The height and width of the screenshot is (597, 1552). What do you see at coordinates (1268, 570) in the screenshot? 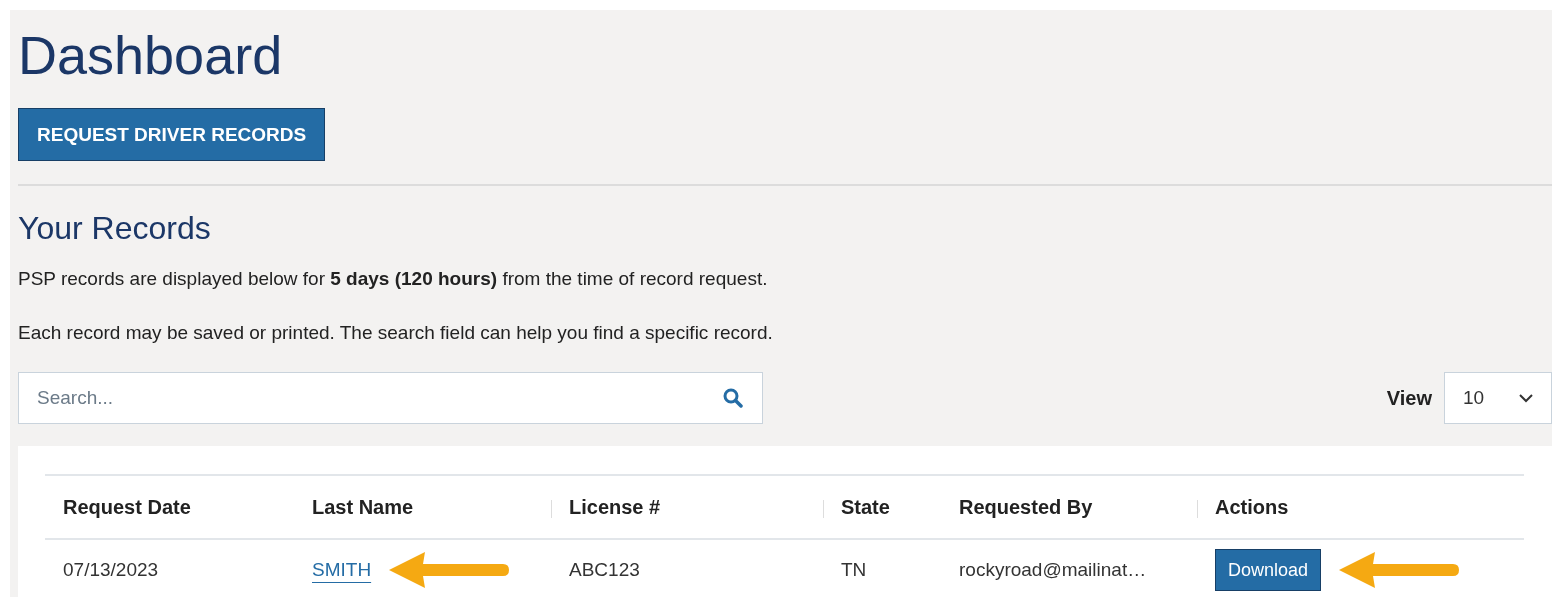
I see `download-button: Download` at bounding box center [1268, 570].